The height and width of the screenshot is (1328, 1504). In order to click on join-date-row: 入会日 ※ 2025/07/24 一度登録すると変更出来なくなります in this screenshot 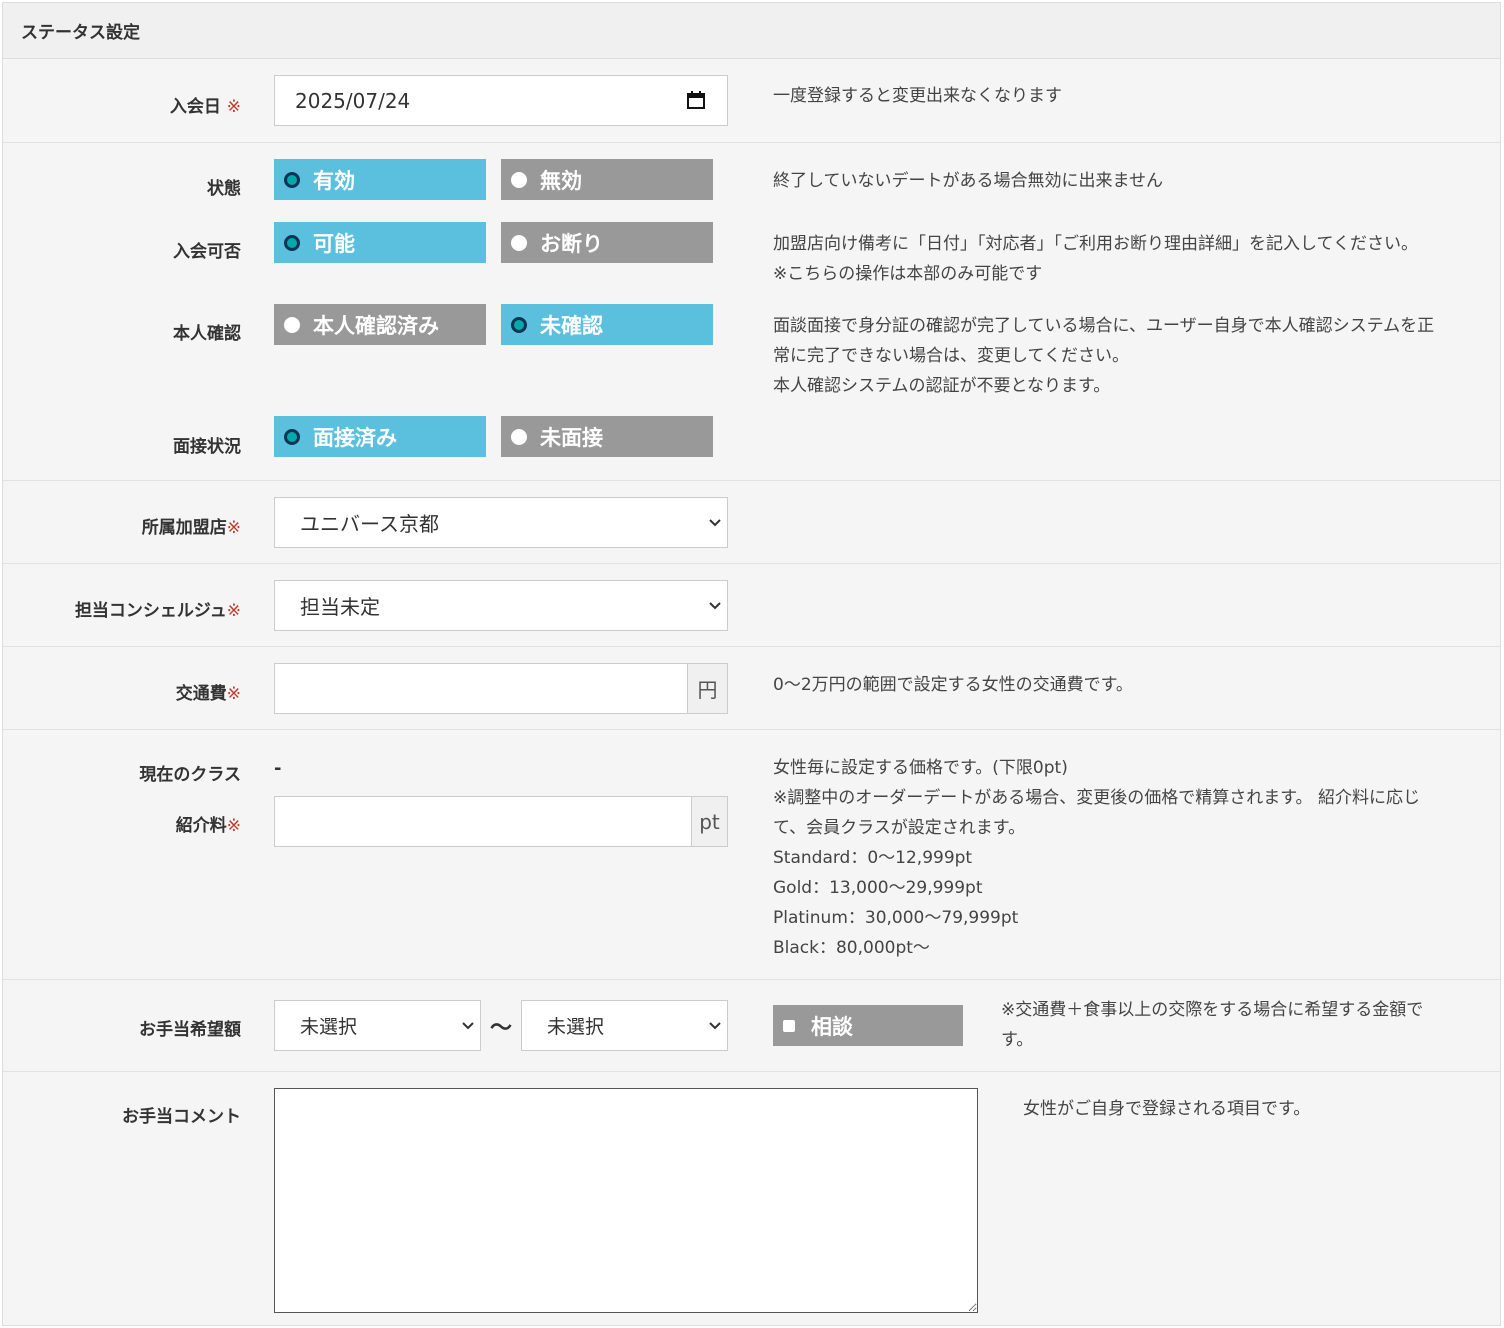, I will do `click(751, 101)`.